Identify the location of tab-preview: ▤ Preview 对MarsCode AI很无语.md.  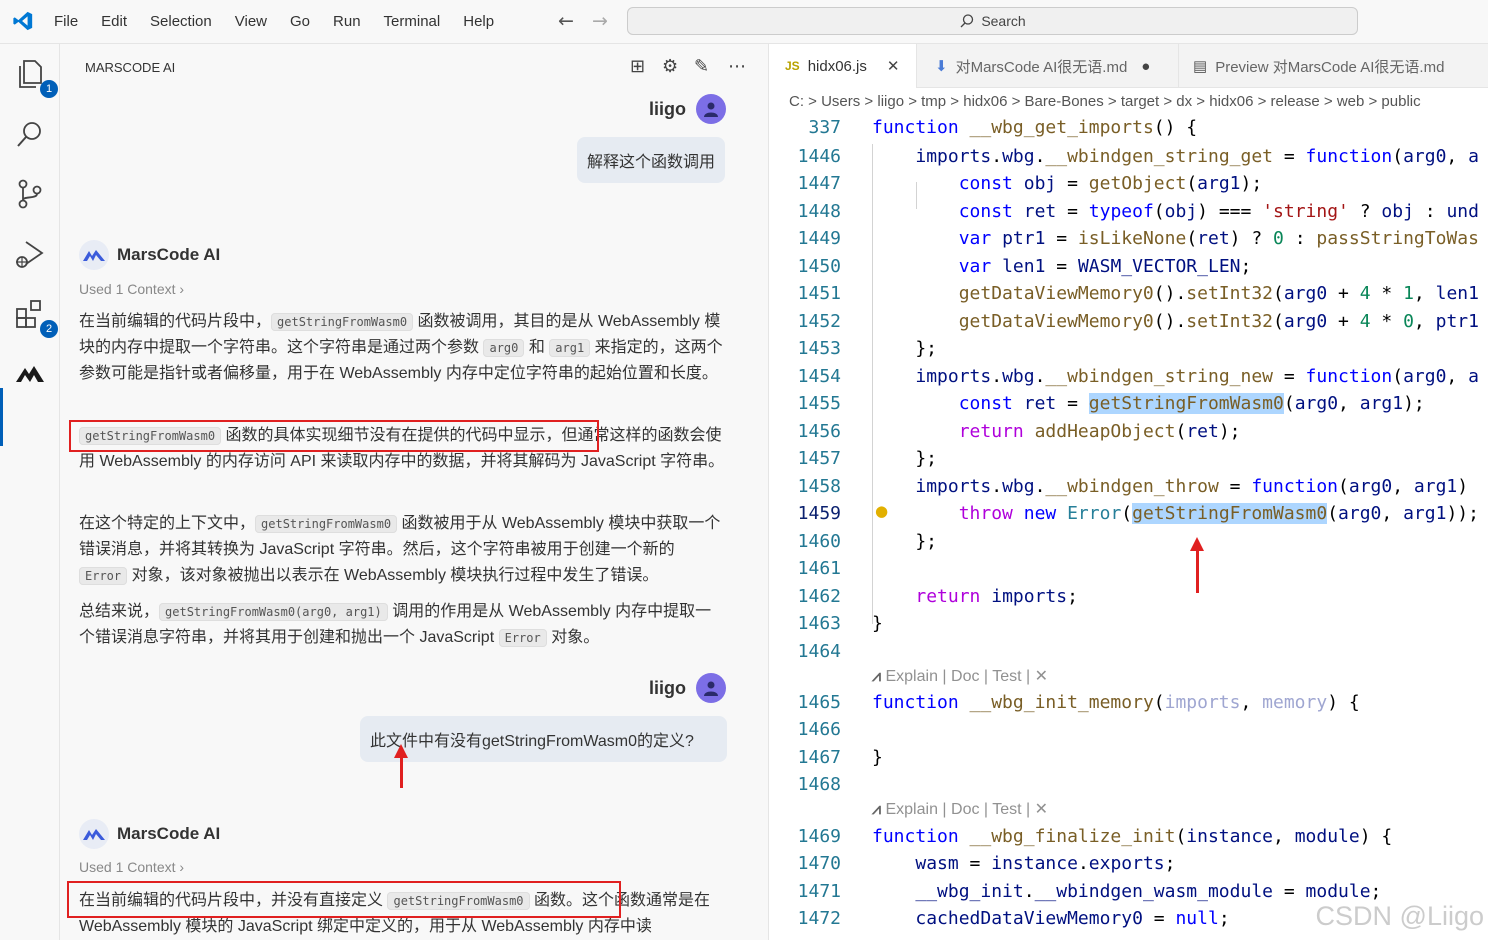
(1333, 66).